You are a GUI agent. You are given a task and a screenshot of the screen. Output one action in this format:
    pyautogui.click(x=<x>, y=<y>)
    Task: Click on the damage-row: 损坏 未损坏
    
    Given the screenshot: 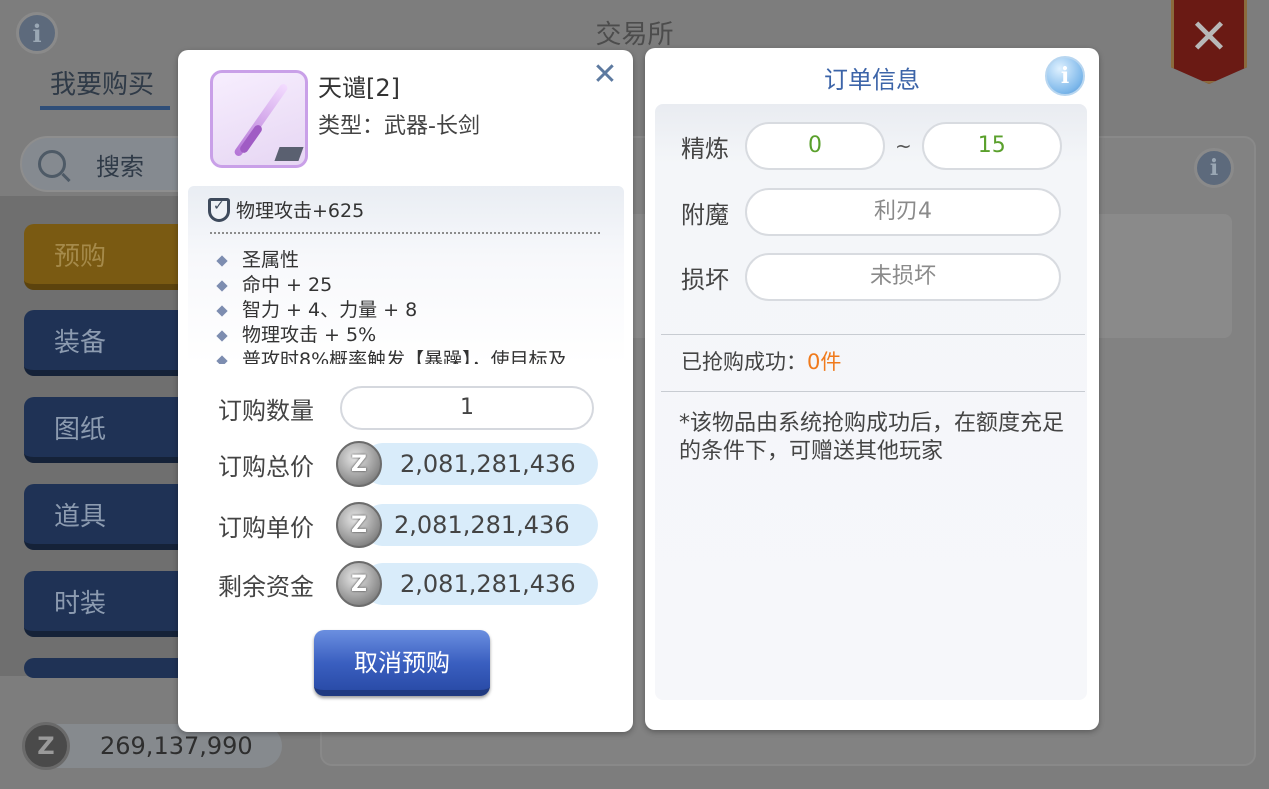 What is the action you would take?
    pyautogui.click(x=871, y=277)
    